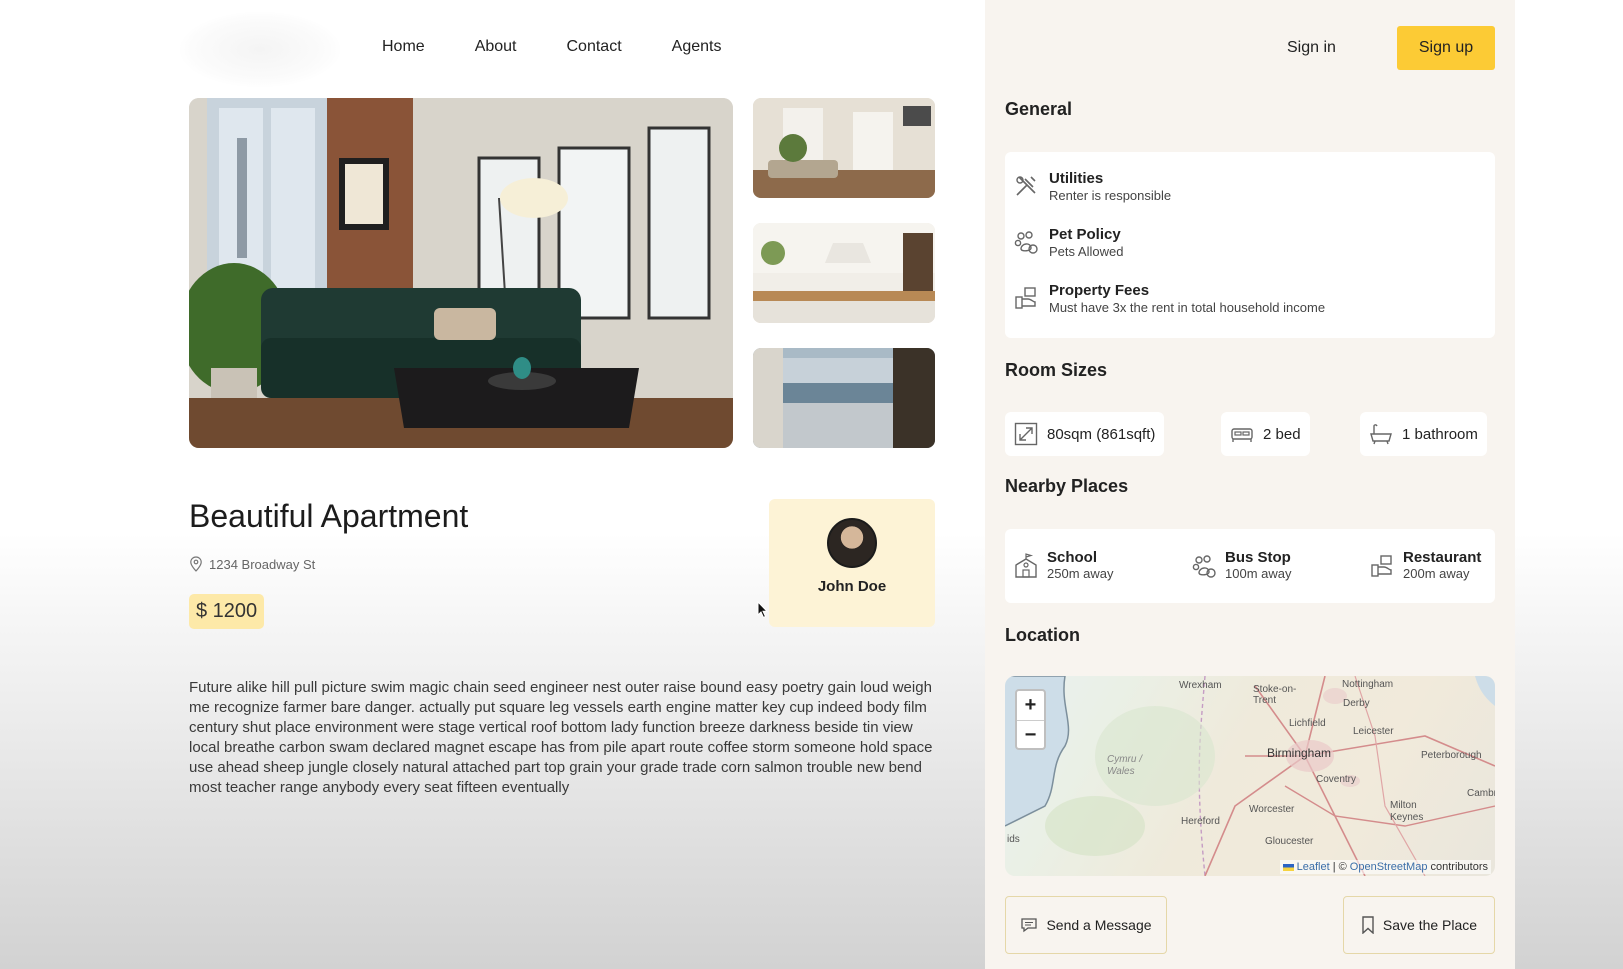  What do you see at coordinates (1013, 839) in the screenshot?
I see `map-place-label: ids` at bounding box center [1013, 839].